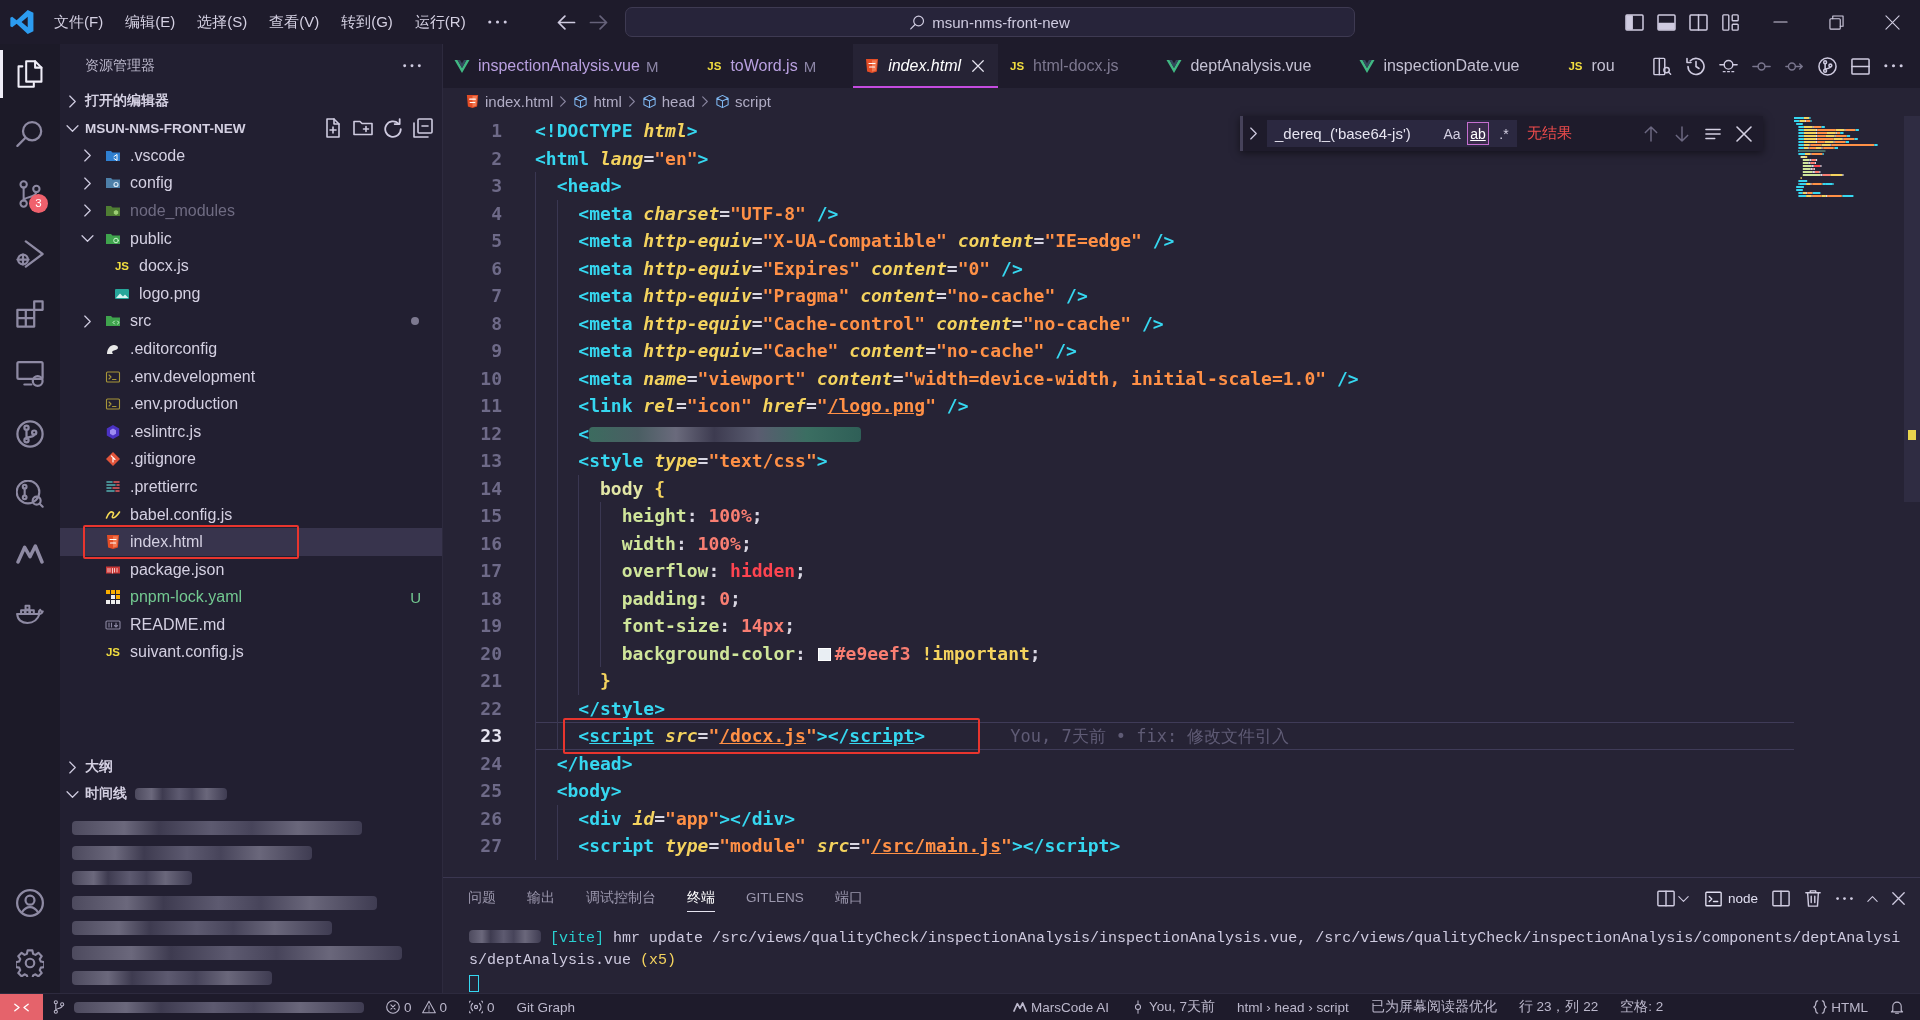 Image resolution: width=1920 pixels, height=1020 pixels. I want to click on search-icon, so click(30, 134).